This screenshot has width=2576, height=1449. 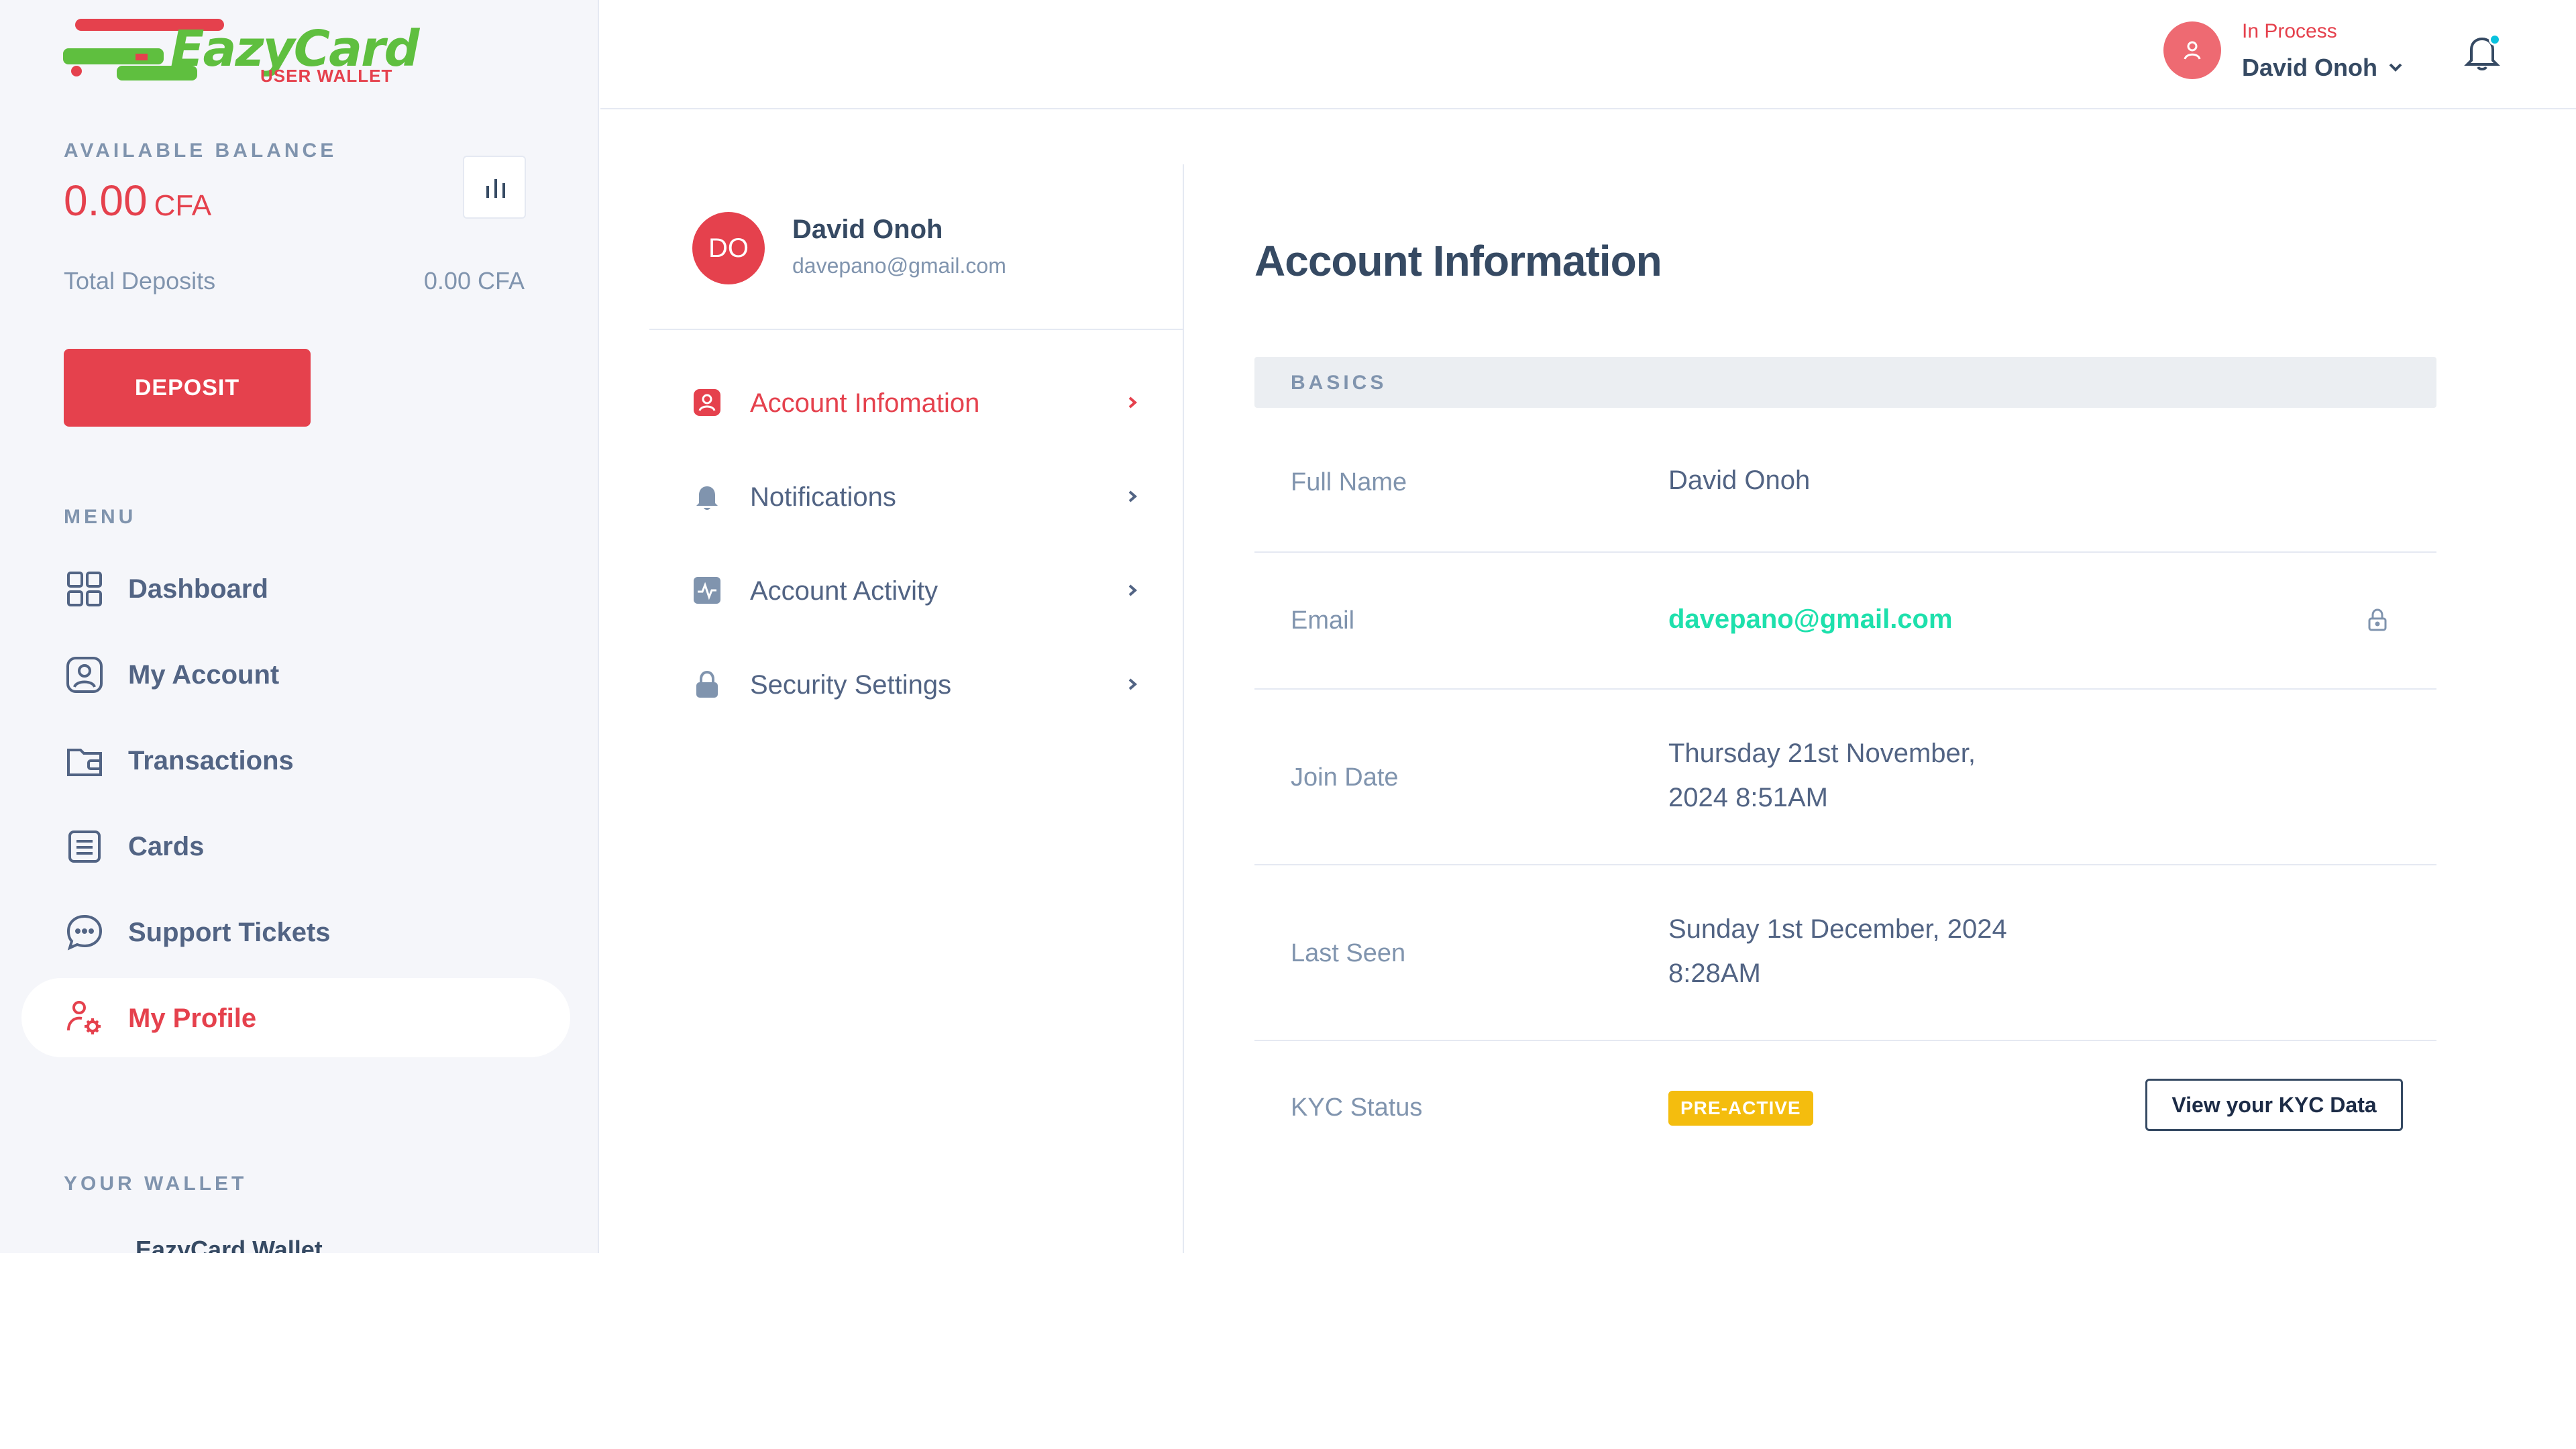 I want to click on bell-icon, so click(x=707, y=498).